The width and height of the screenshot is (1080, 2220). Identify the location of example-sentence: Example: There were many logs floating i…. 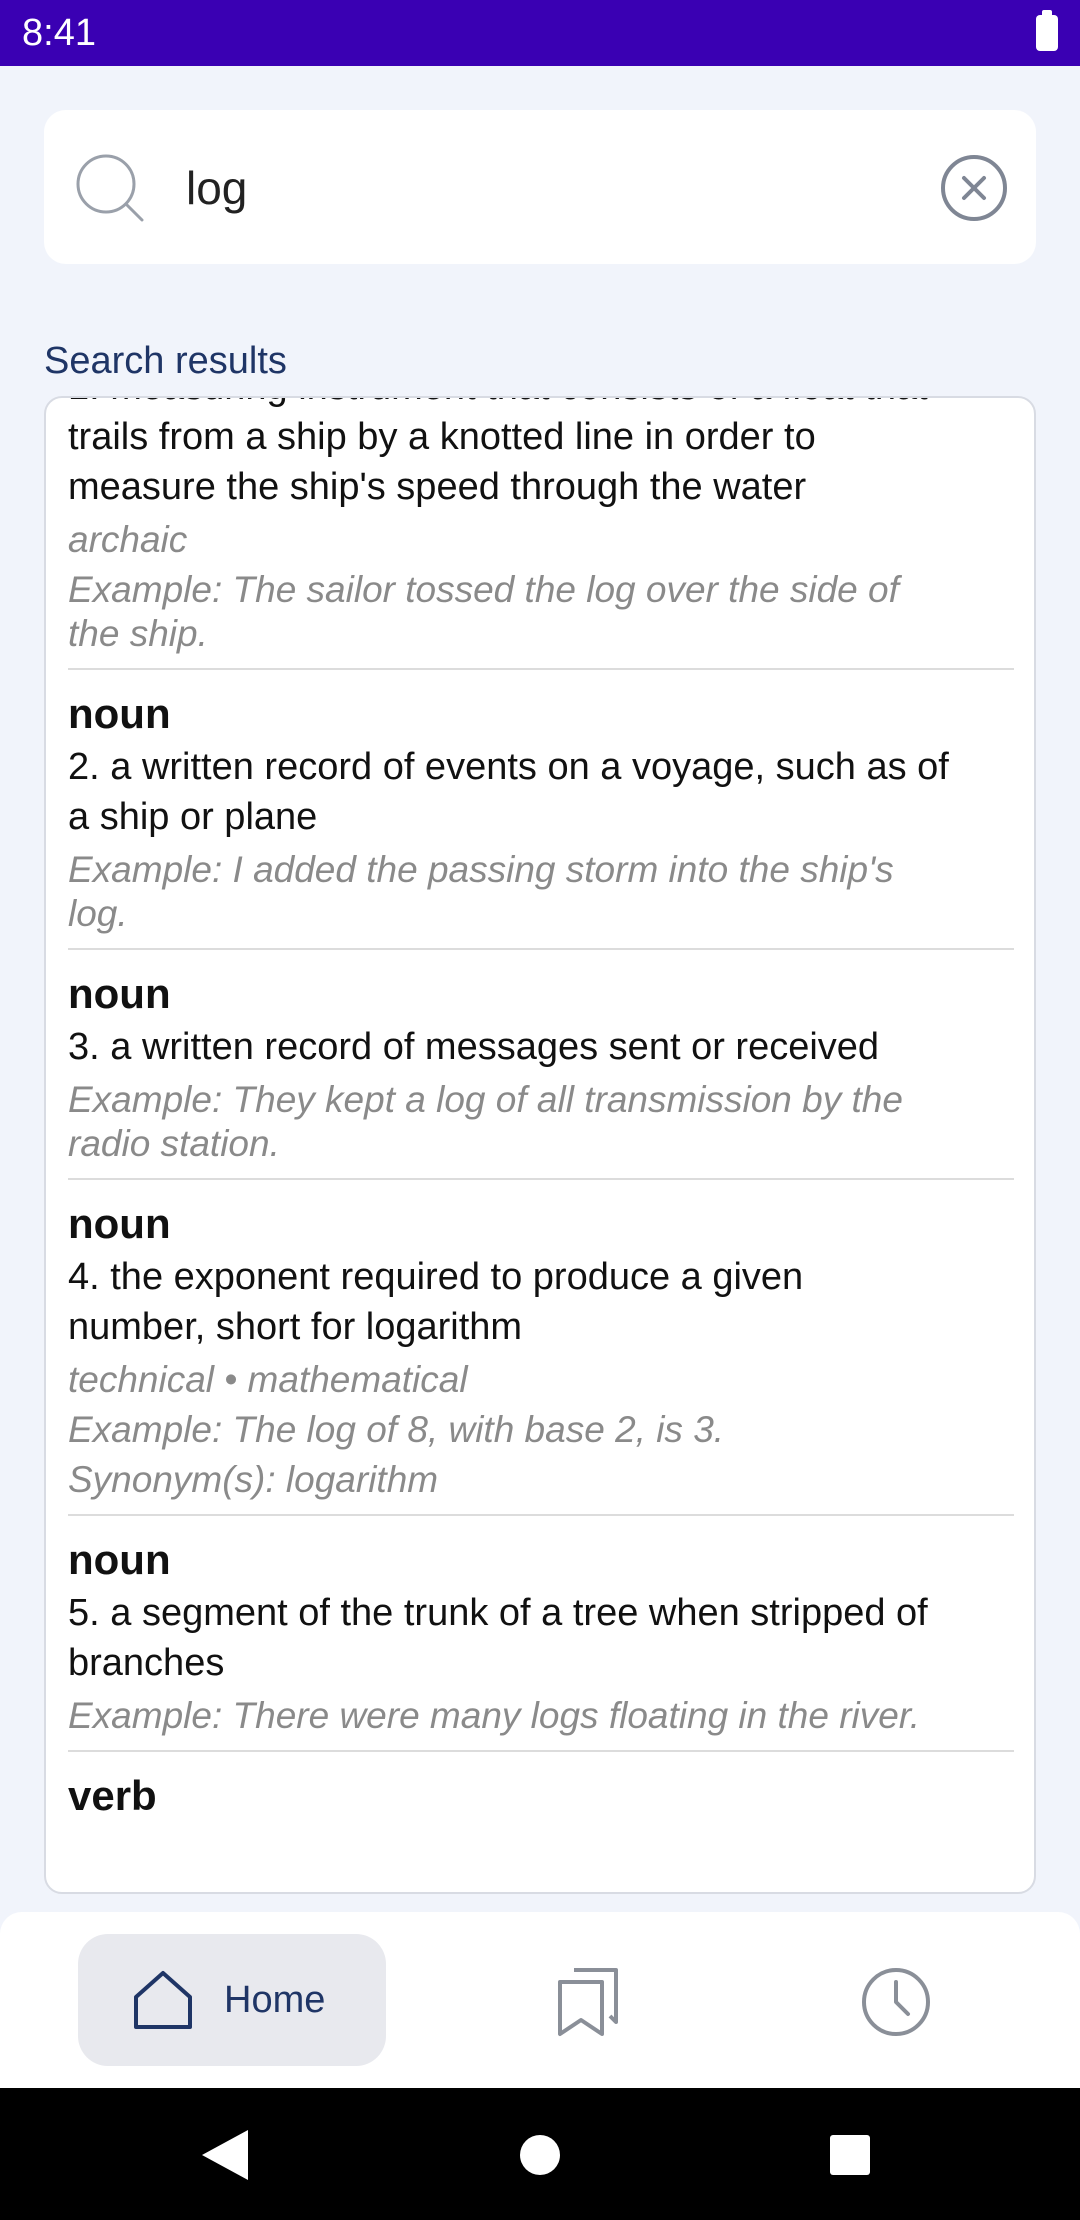
(541, 1716).